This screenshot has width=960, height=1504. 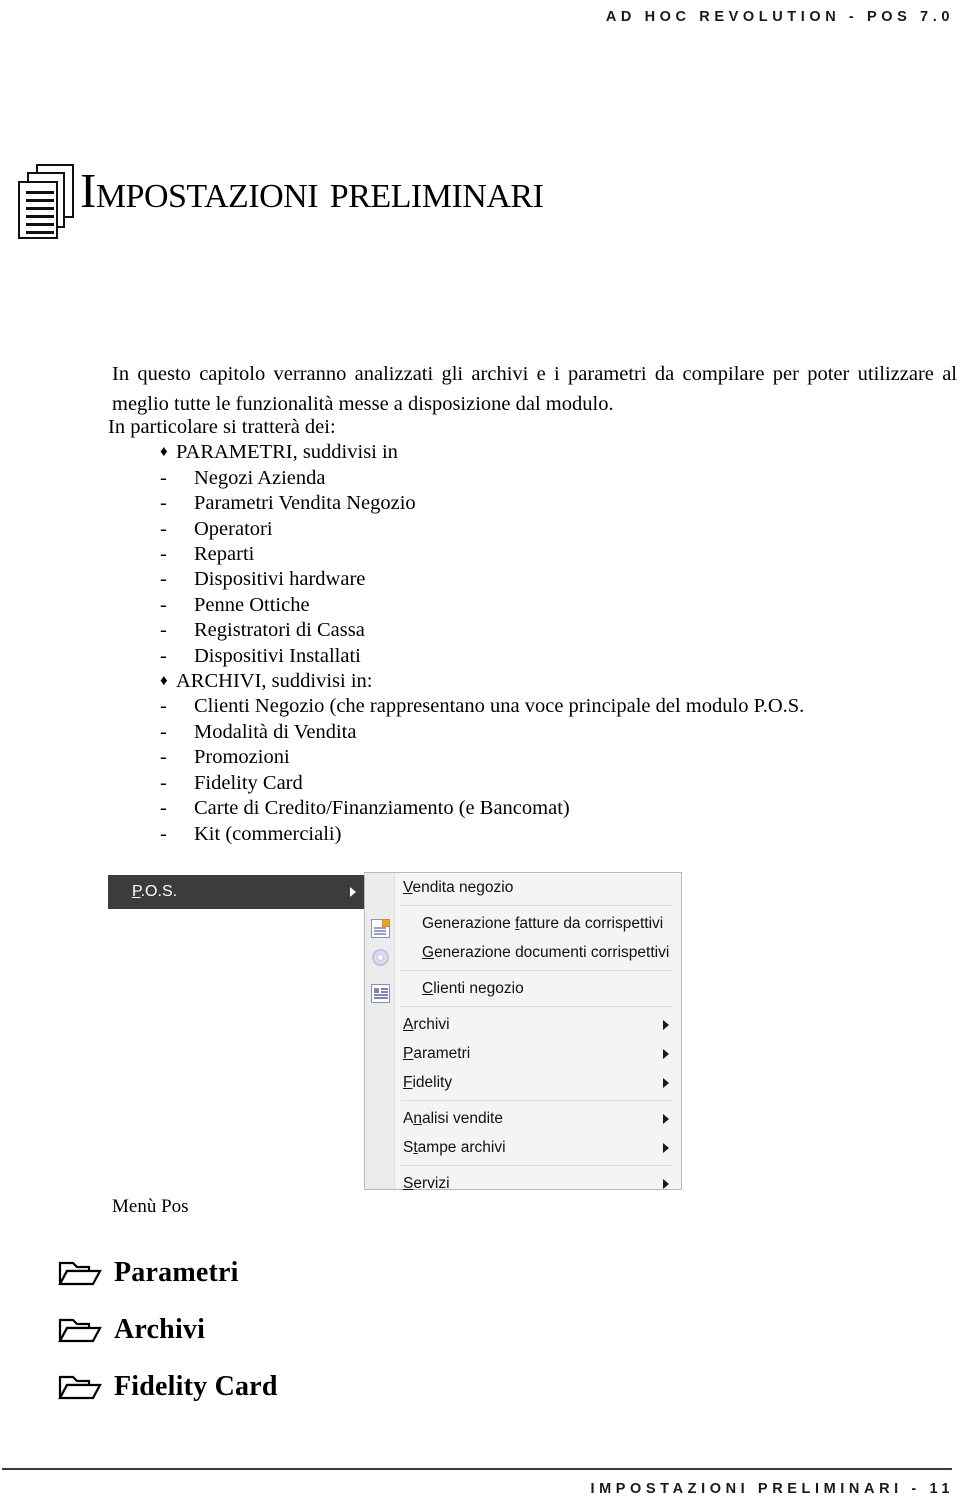 I want to click on list-item: - Modalità di Vendita, so click(x=534, y=732).